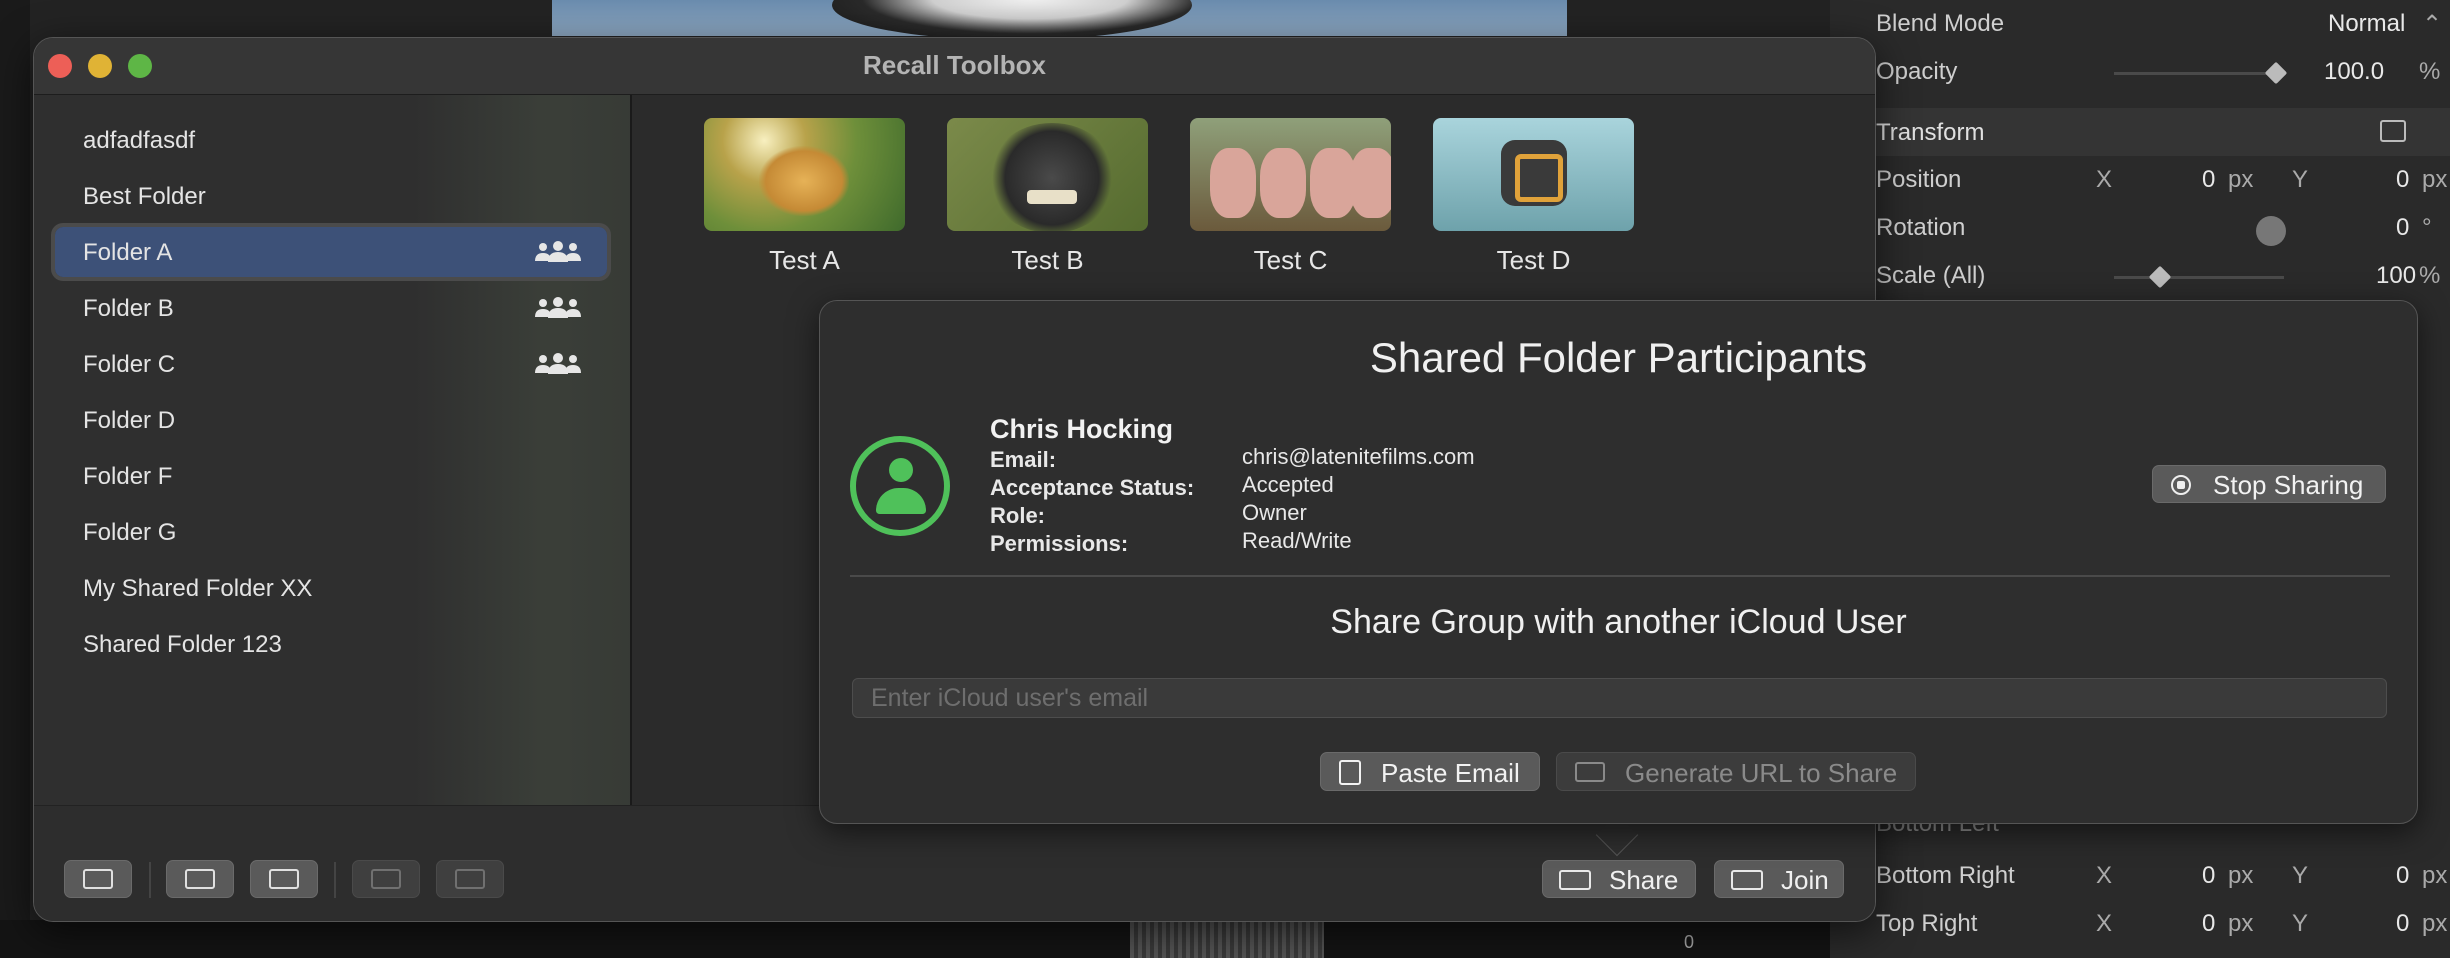  Describe the element at coordinates (2208, 876) in the screenshot. I see `bottom-right-x-value: 0` at that location.